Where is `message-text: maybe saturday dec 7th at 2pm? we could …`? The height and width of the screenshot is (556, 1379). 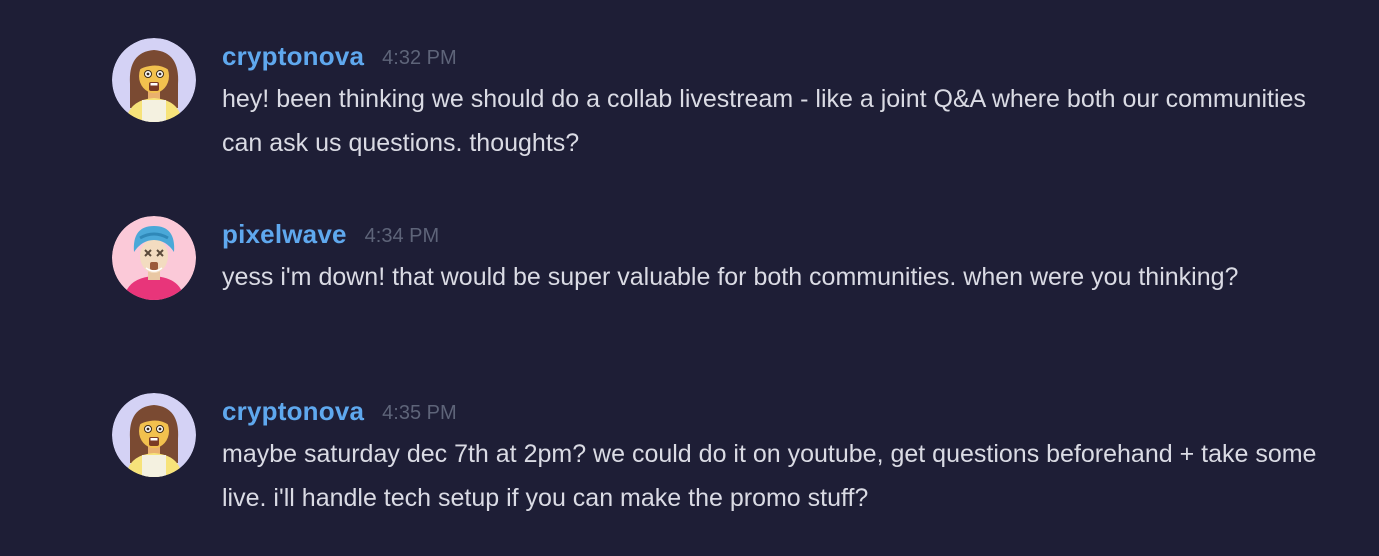
message-text: maybe saturday dec 7th at 2pm? we could … is located at coordinates (769, 476).